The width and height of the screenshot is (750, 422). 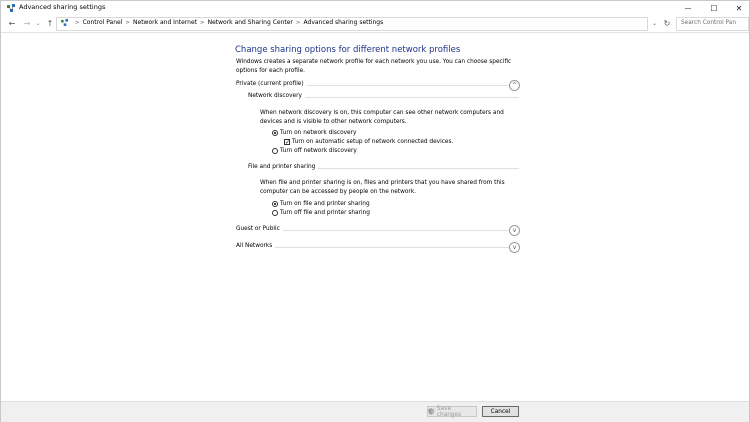 I want to click on up-button: ↑, so click(x=50, y=23).